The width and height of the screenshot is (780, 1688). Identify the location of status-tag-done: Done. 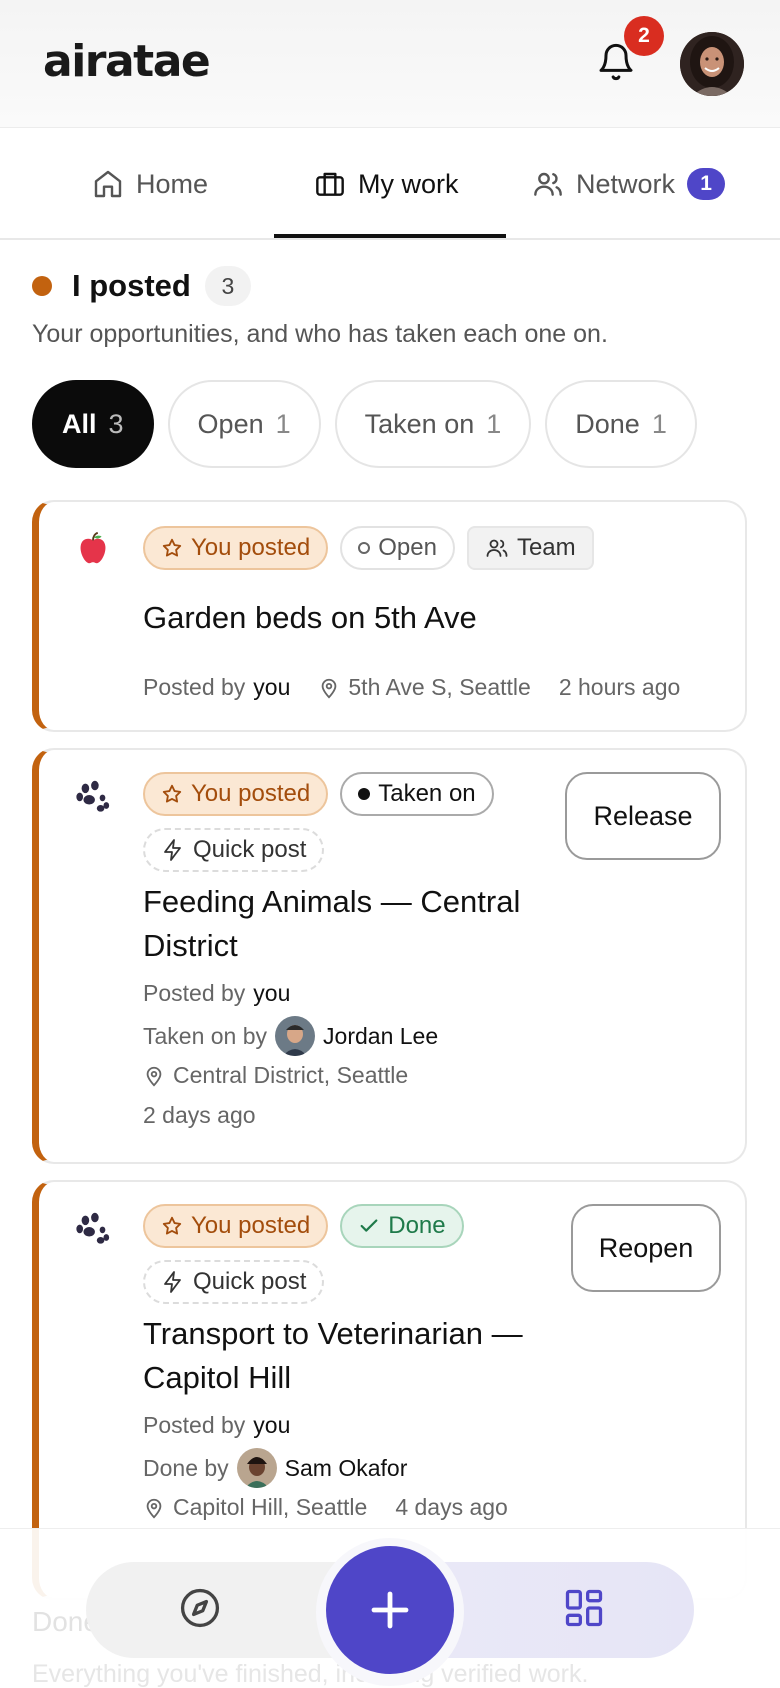
(402, 1226).